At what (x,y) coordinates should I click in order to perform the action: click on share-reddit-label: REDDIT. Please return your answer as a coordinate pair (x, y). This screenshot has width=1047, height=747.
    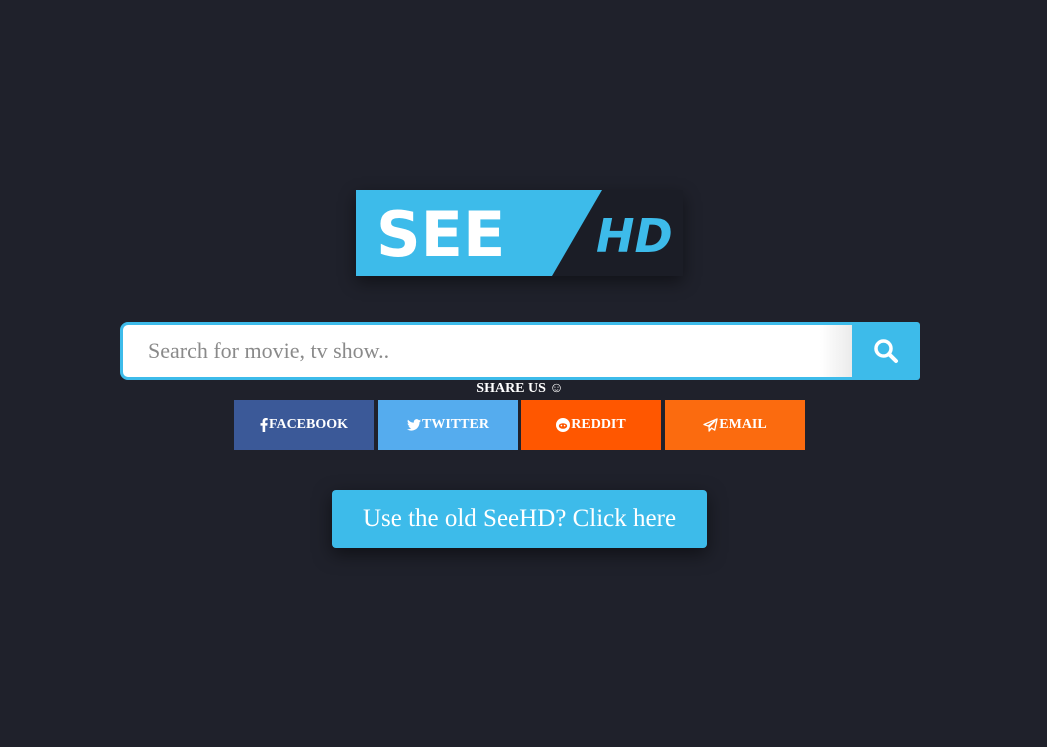
    Looking at the image, I should click on (598, 424).